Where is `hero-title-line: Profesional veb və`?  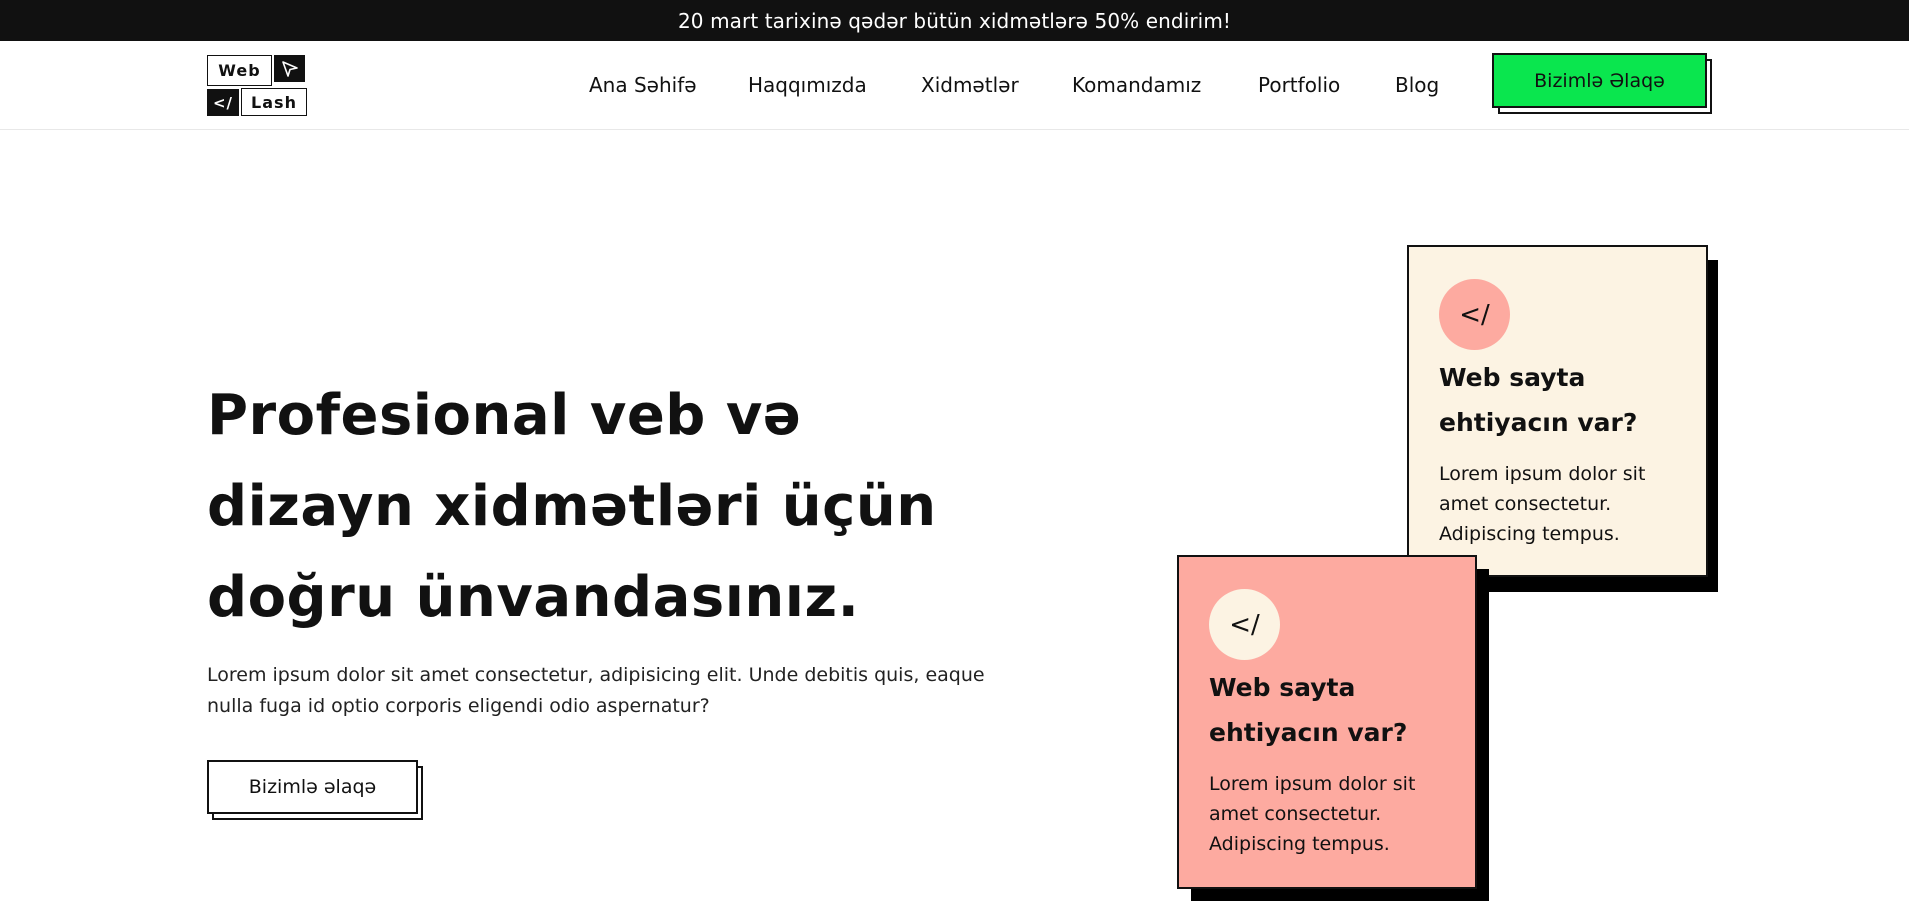 hero-title-line: Profesional veb və is located at coordinates (504, 415).